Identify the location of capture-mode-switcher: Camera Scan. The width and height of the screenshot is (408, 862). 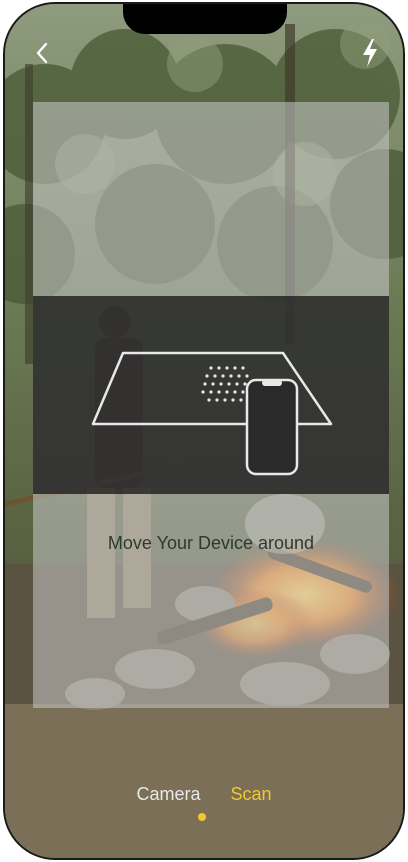
(204, 794).